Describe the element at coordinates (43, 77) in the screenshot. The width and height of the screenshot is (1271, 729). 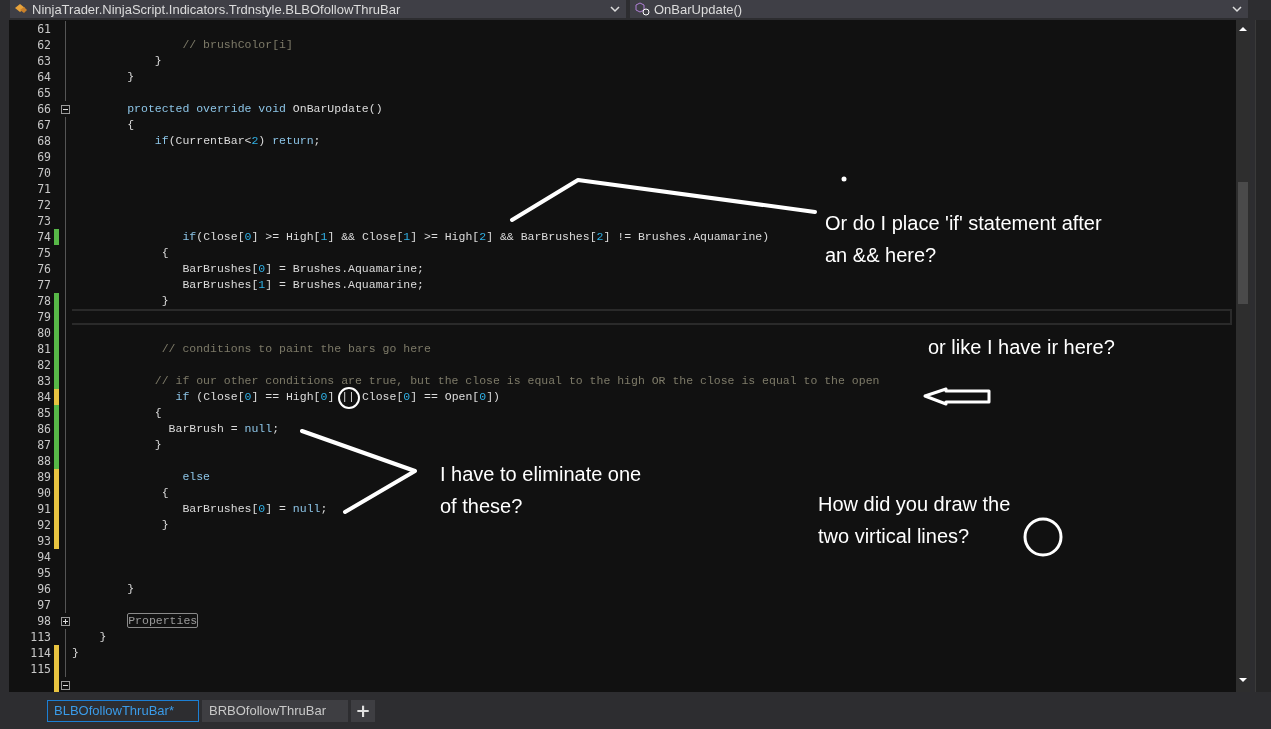
I see `line-number: 64` at that location.